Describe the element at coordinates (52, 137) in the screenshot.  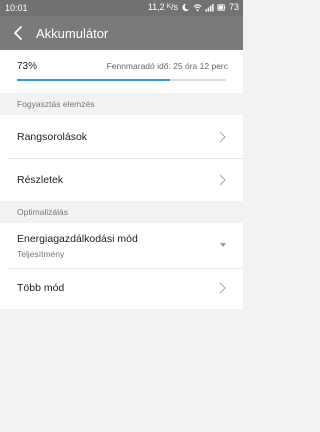
I see `list-item-label: Rangsorolások` at that location.